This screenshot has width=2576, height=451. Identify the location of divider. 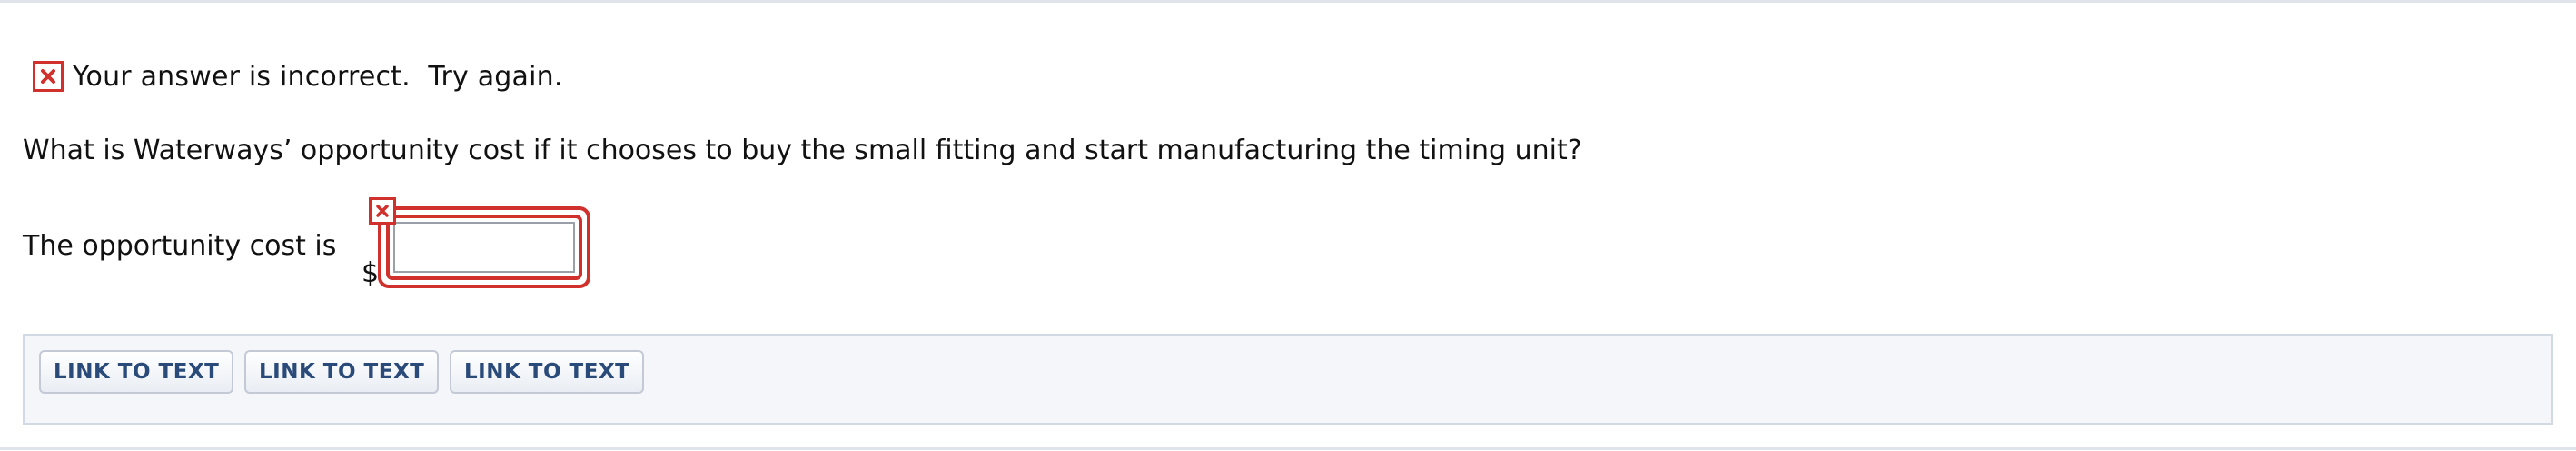
(1288, 449).